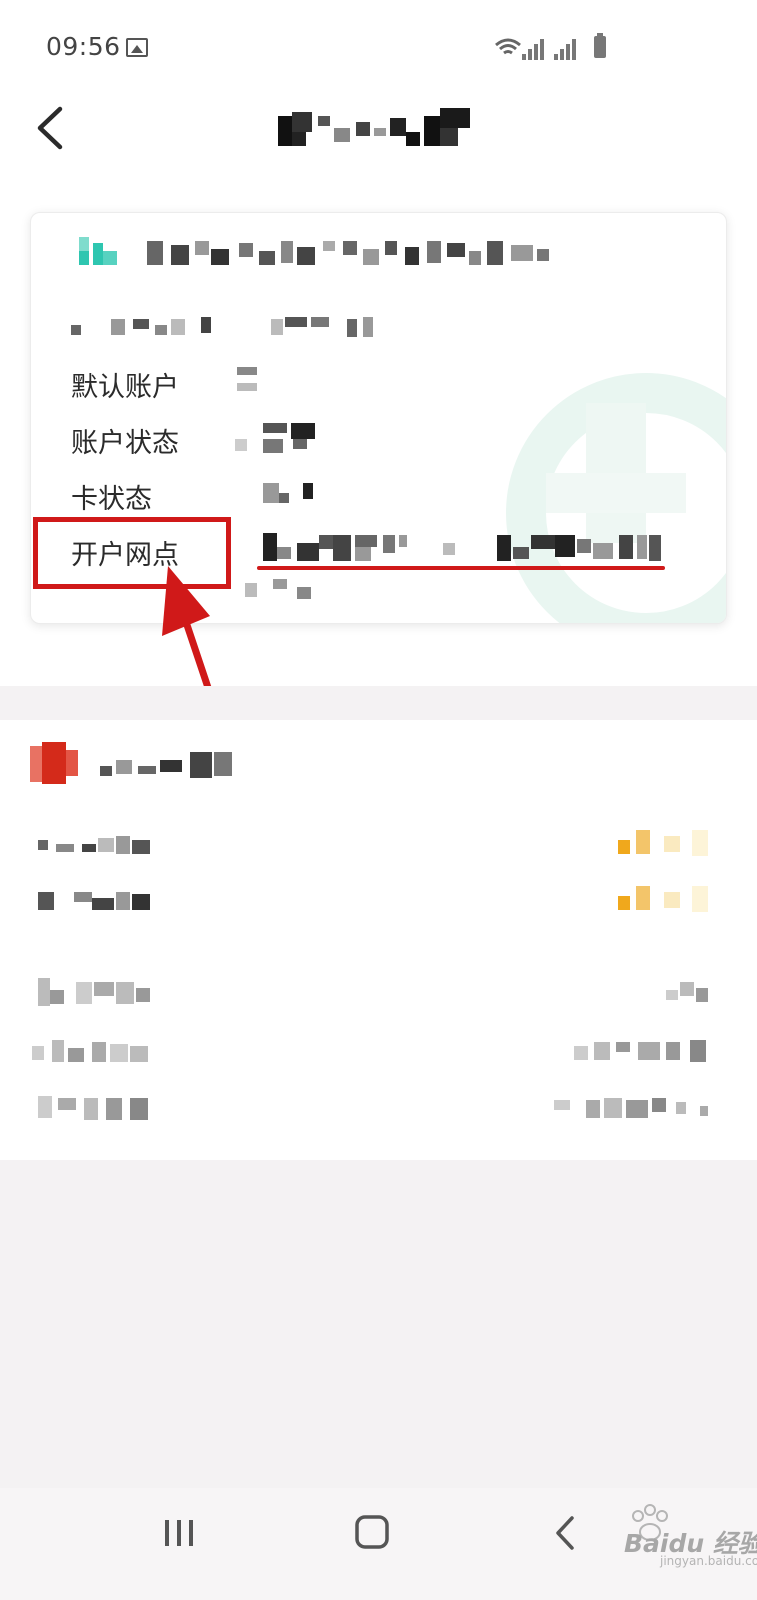 The height and width of the screenshot is (1600, 757). Describe the element at coordinates (179, 1533) in the screenshot. I see `recents-icon` at that location.